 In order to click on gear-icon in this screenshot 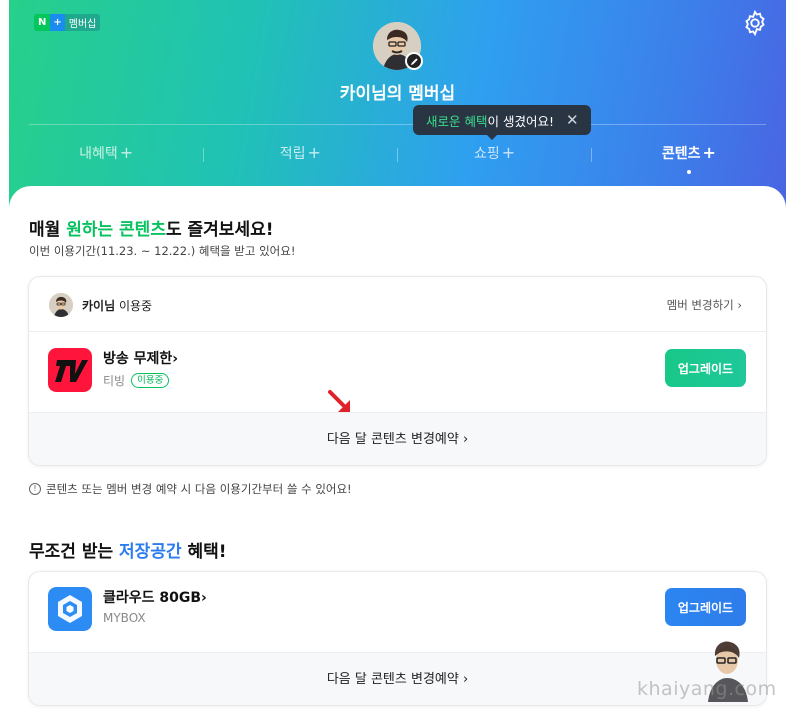, I will do `click(755, 23)`.